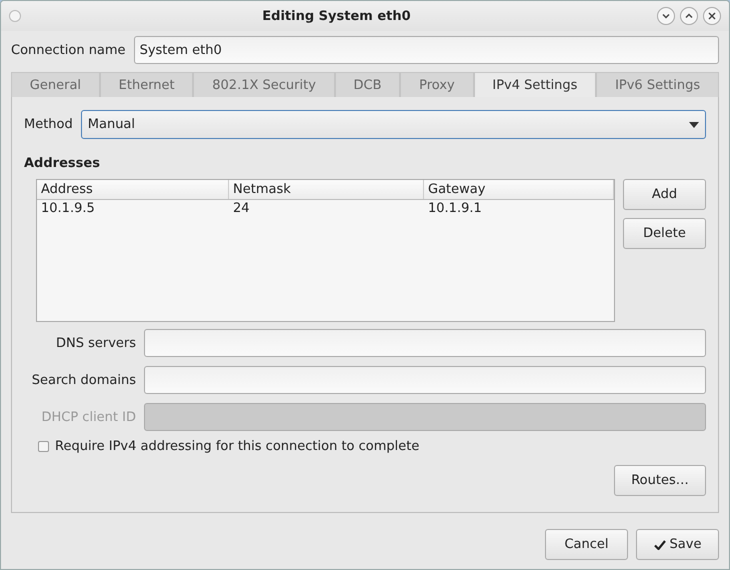 Image resolution: width=730 pixels, height=570 pixels. I want to click on caret-icon, so click(694, 125).